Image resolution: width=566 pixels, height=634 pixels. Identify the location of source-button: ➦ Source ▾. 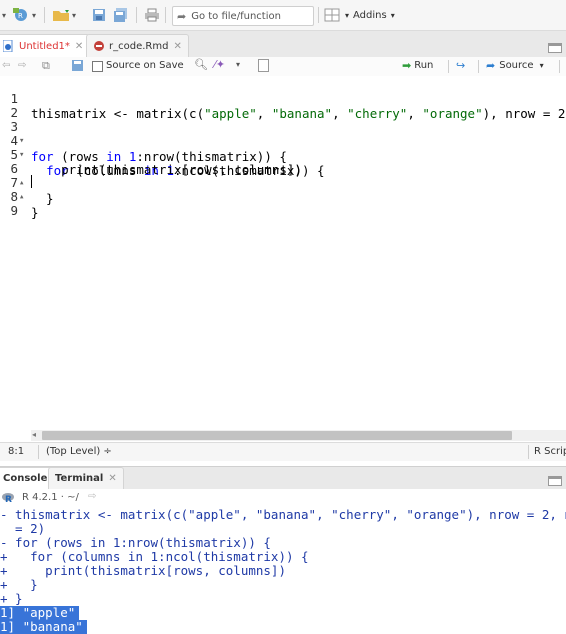
(515, 65).